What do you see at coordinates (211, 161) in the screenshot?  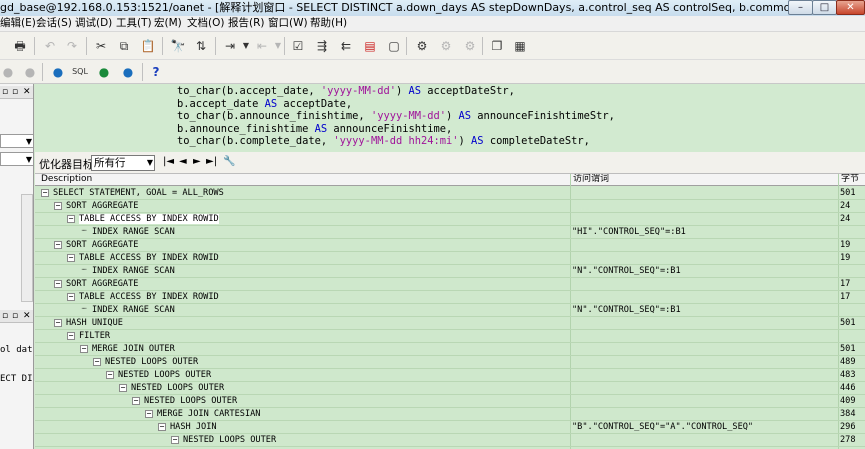 I see `last-icon: ►|` at bounding box center [211, 161].